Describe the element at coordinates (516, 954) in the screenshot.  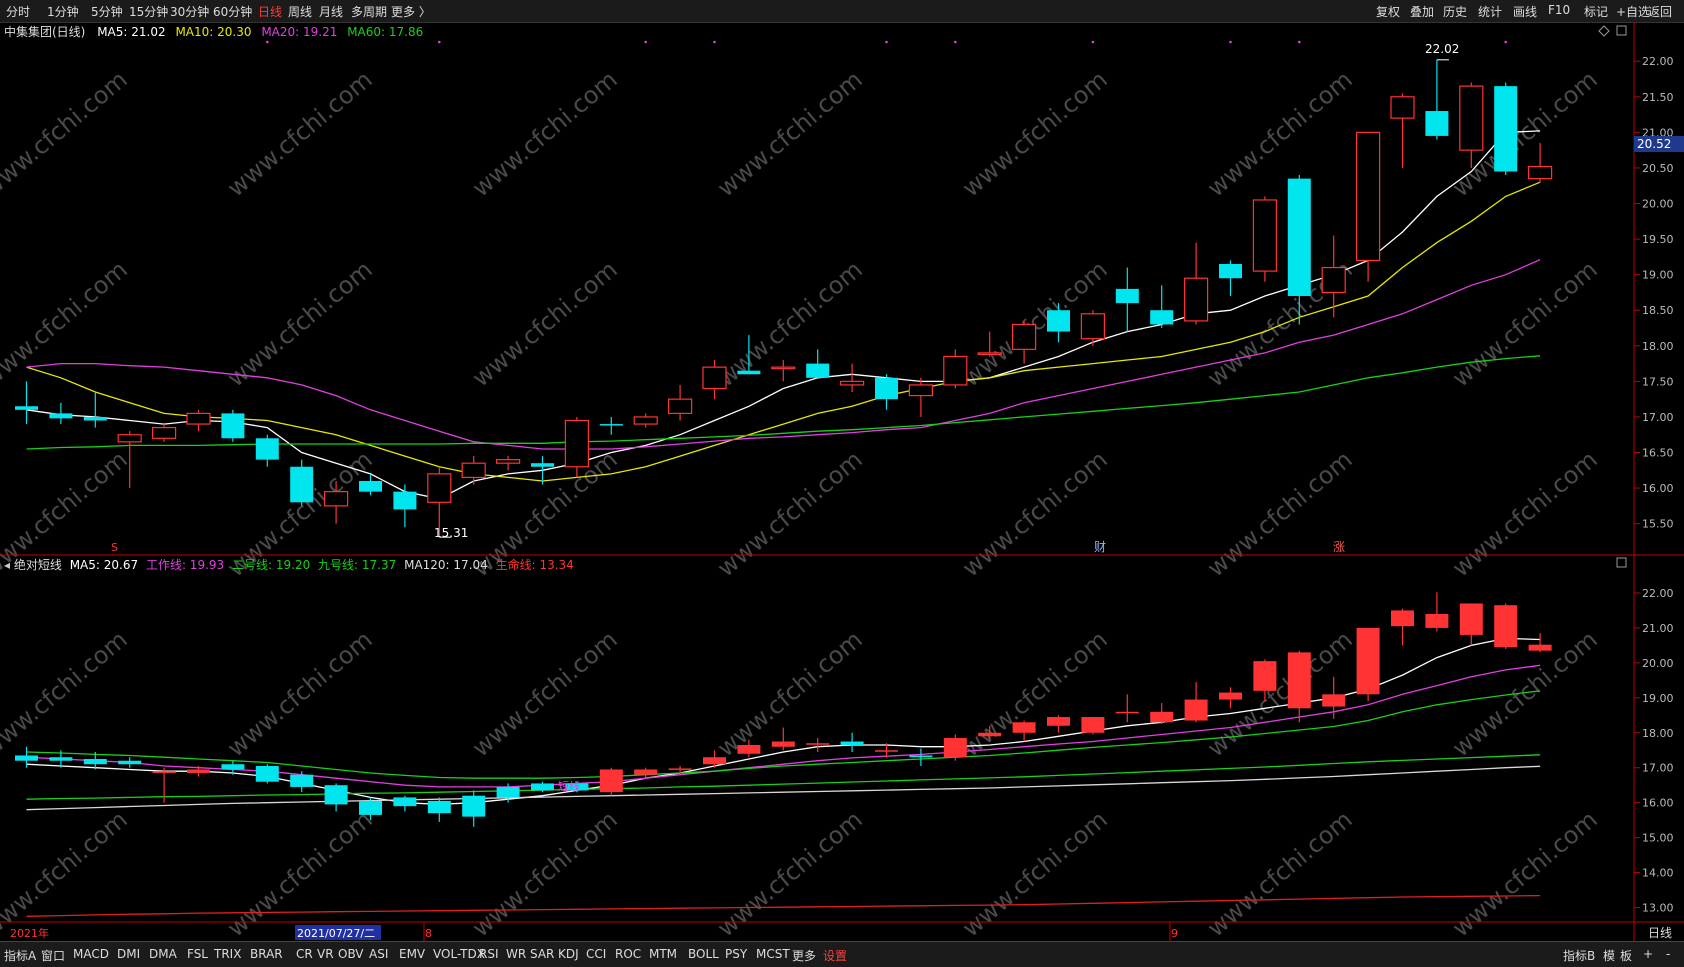
I see `indicator-tab-15: WR` at that location.